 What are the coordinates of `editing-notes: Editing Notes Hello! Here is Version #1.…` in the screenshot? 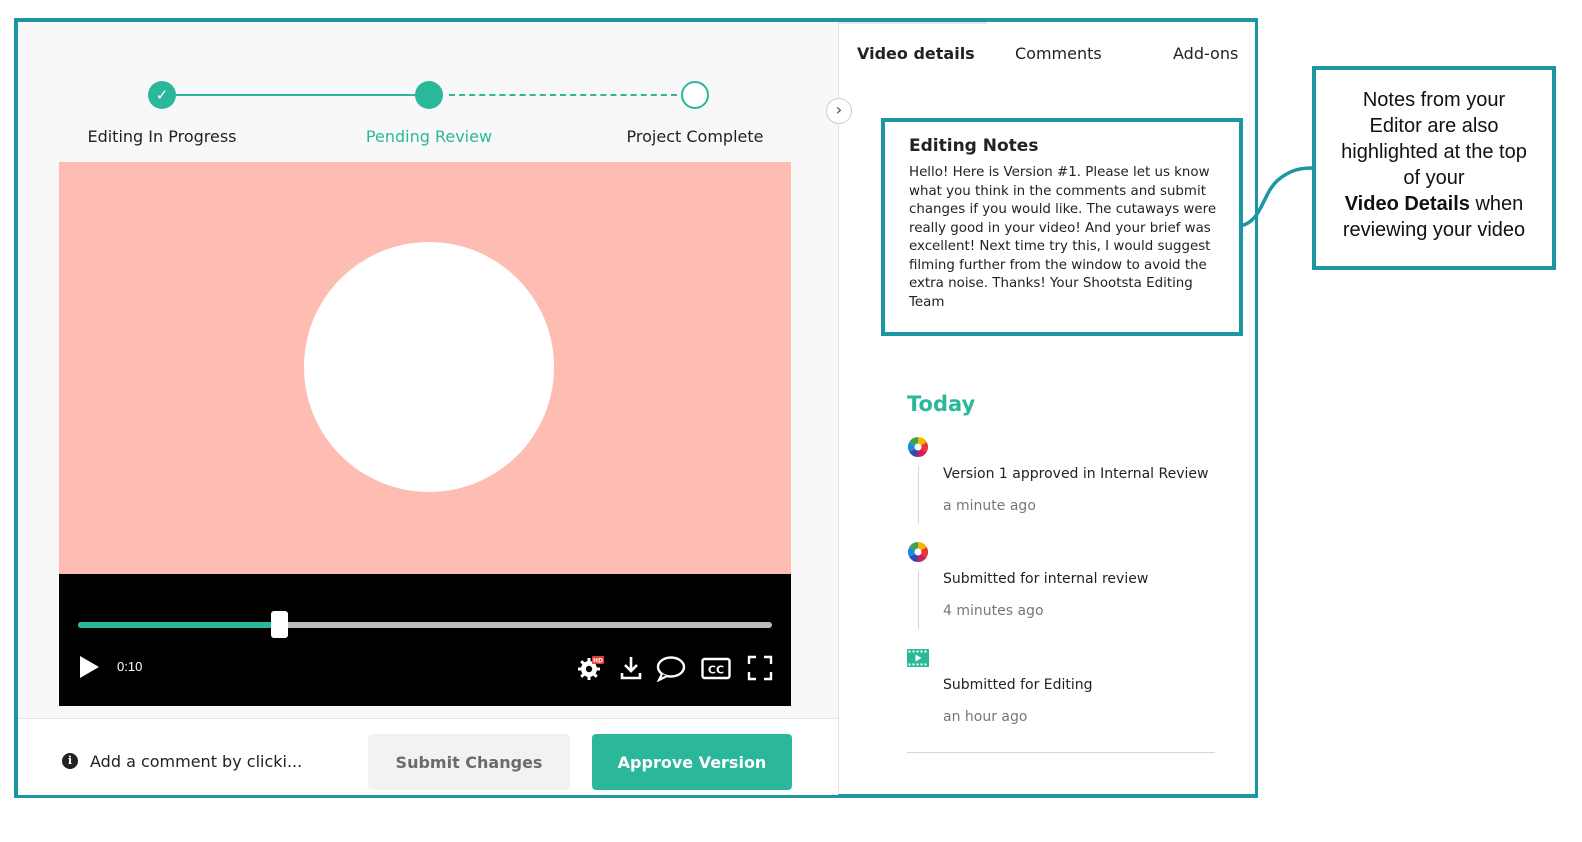 It's located at (1062, 227).